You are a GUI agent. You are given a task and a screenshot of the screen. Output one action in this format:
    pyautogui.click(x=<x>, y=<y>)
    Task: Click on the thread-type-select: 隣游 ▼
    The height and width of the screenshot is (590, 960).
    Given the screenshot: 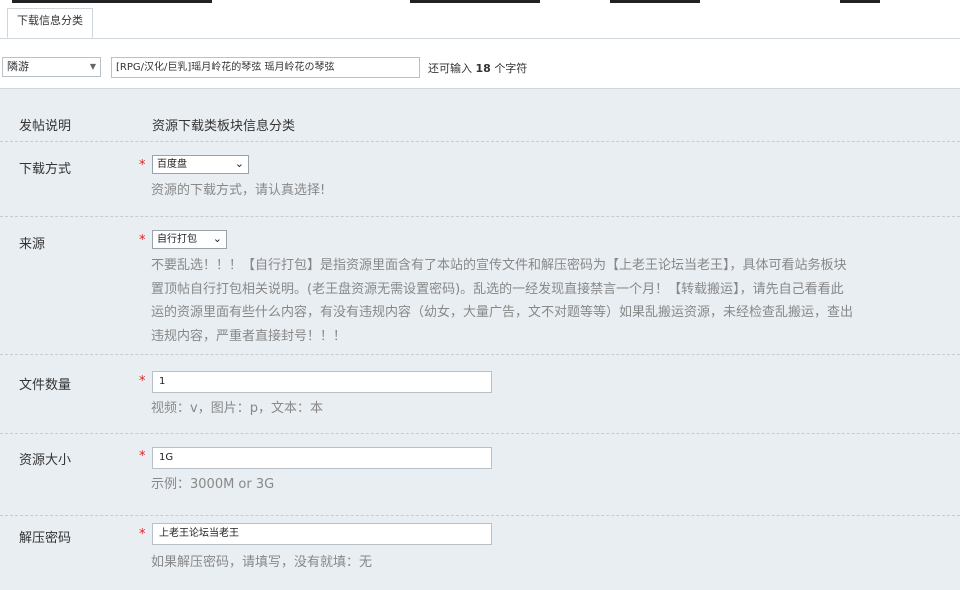 What is the action you would take?
    pyautogui.click(x=51, y=67)
    